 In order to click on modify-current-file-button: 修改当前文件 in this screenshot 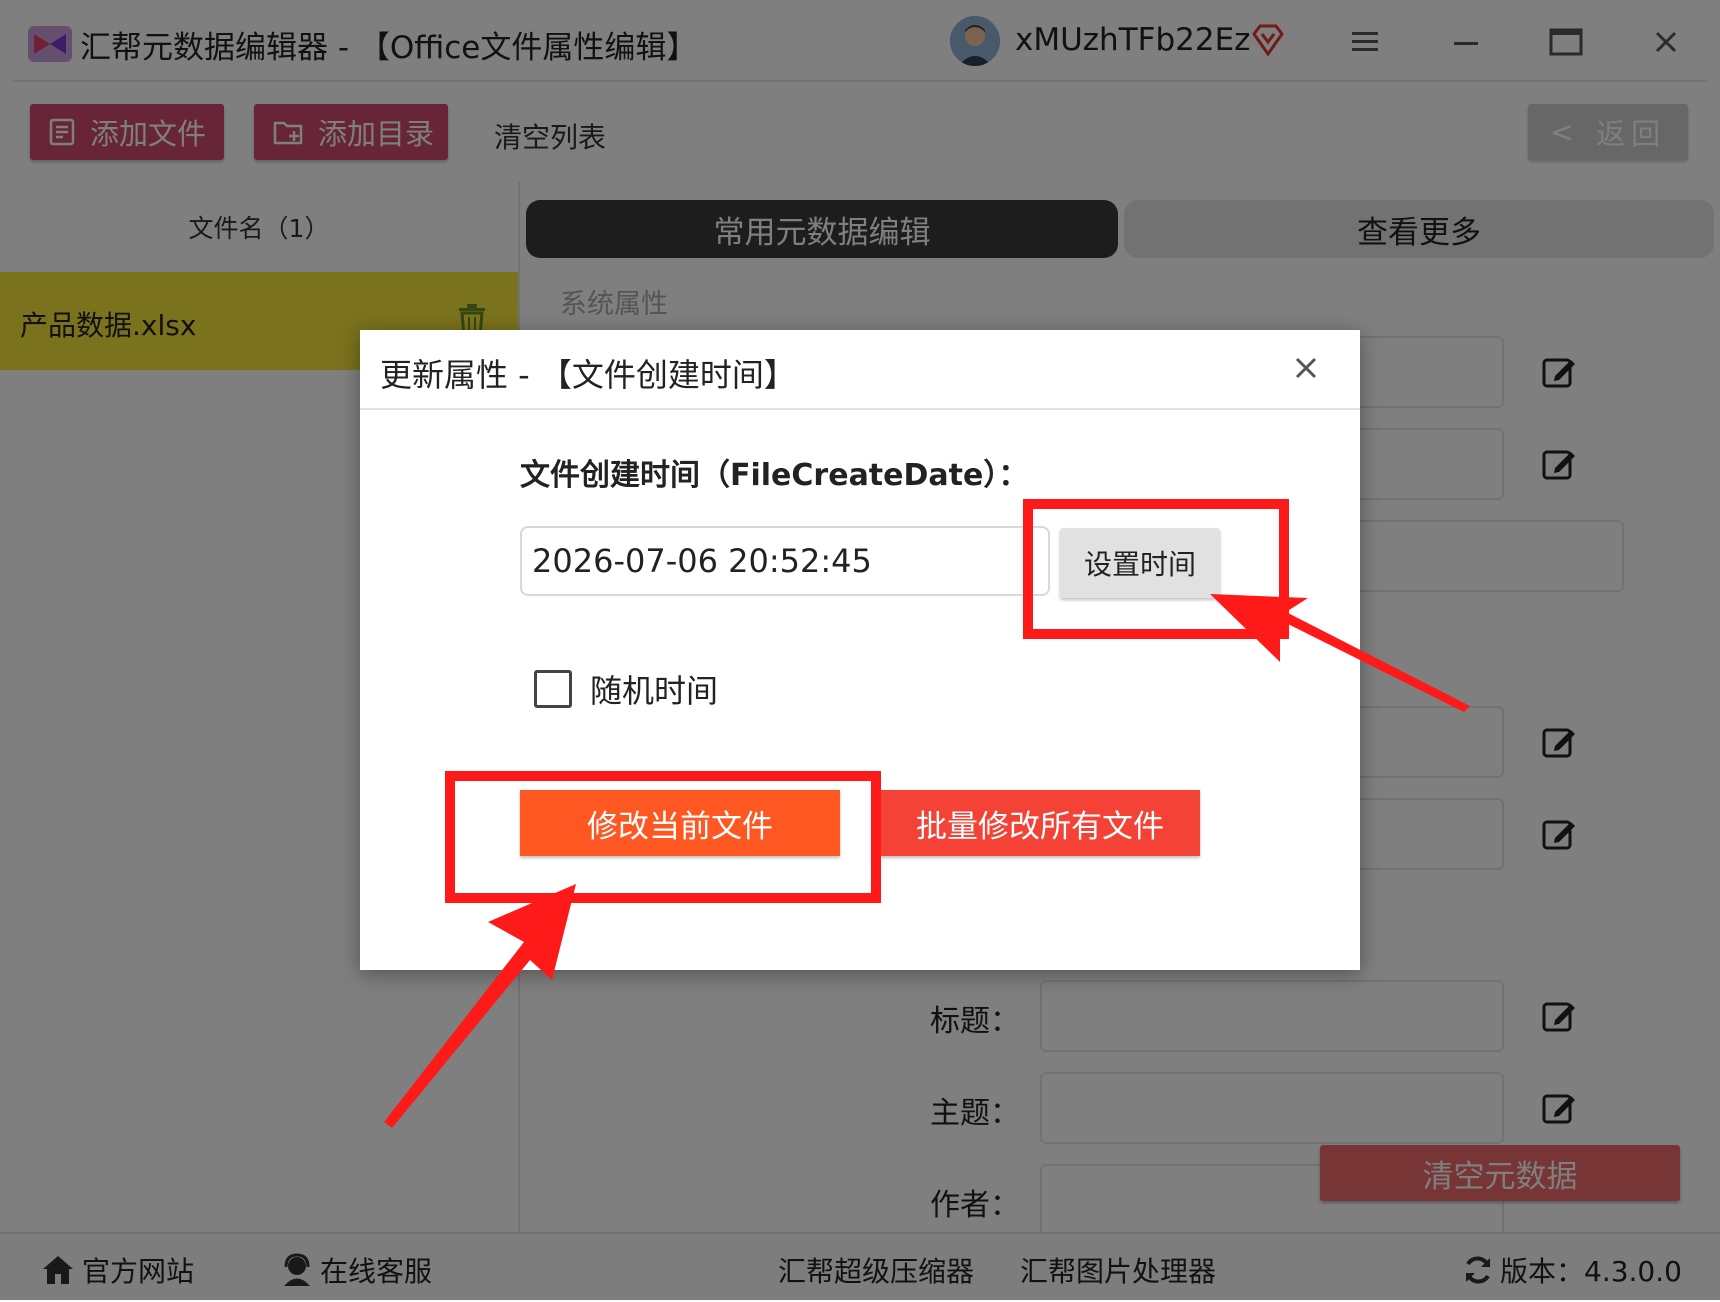, I will do `click(680, 823)`.